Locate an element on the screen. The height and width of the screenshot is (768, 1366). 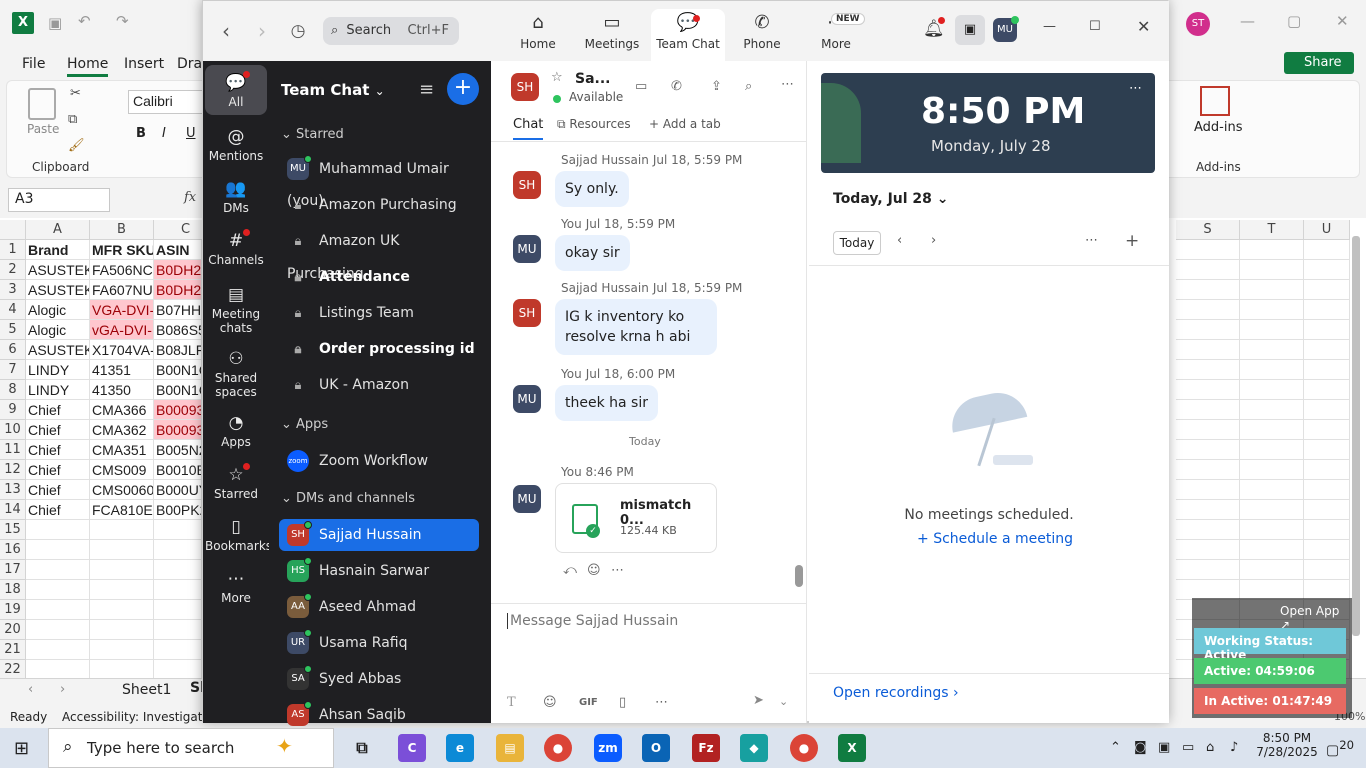
open-recordings-link: Open recordings › is located at coordinates (896, 693).